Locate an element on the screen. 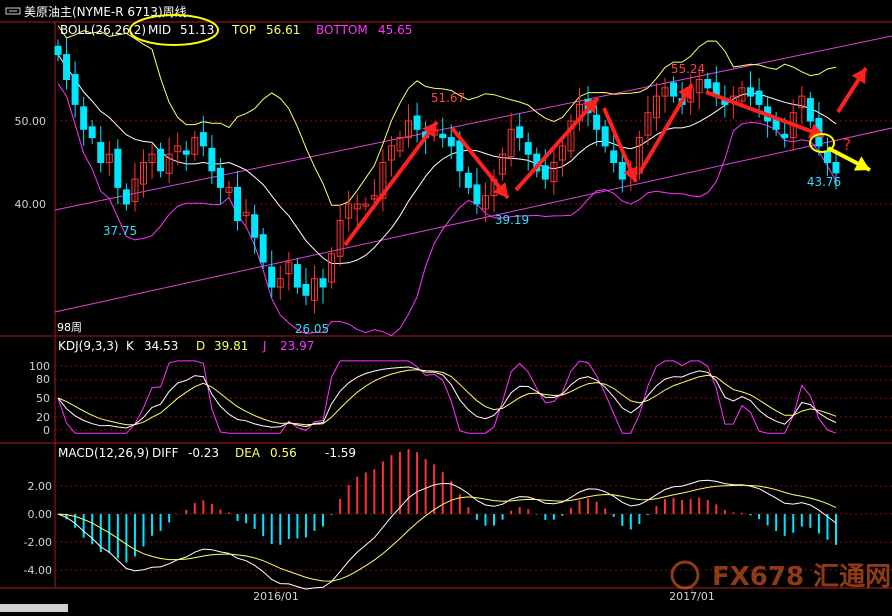 The width and height of the screenshot is (892, 616). macd-axis-label: 0.00 is located at coordinates (40, 514).